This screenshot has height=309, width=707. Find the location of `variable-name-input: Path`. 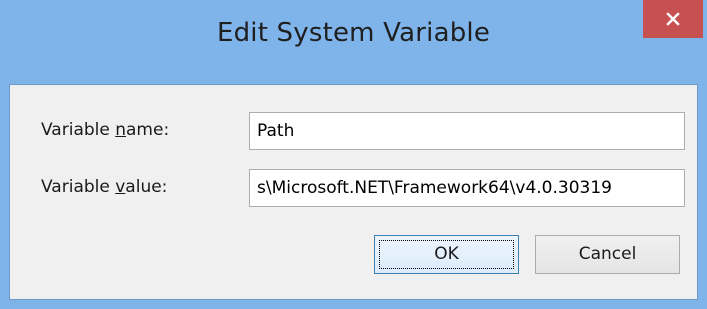

variable-name-input: Path is located at coordinates (467, 131).